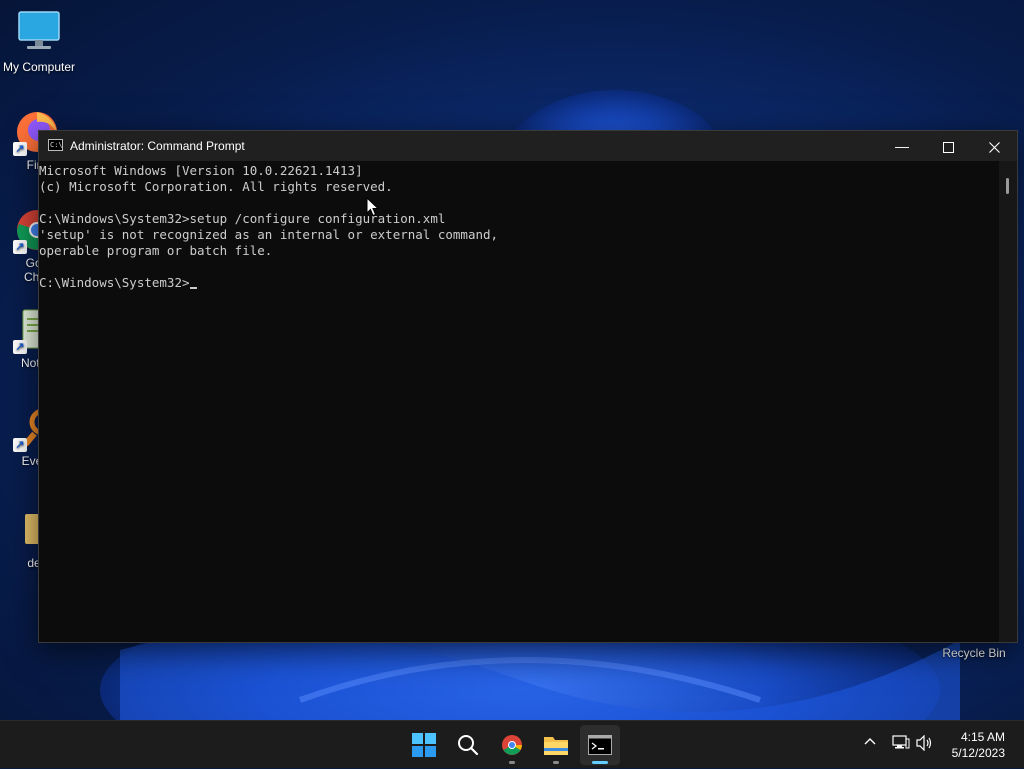  Describe the element at coordinates (870, 743) in the screenshot. I see `chevron-up-icon` at that location.